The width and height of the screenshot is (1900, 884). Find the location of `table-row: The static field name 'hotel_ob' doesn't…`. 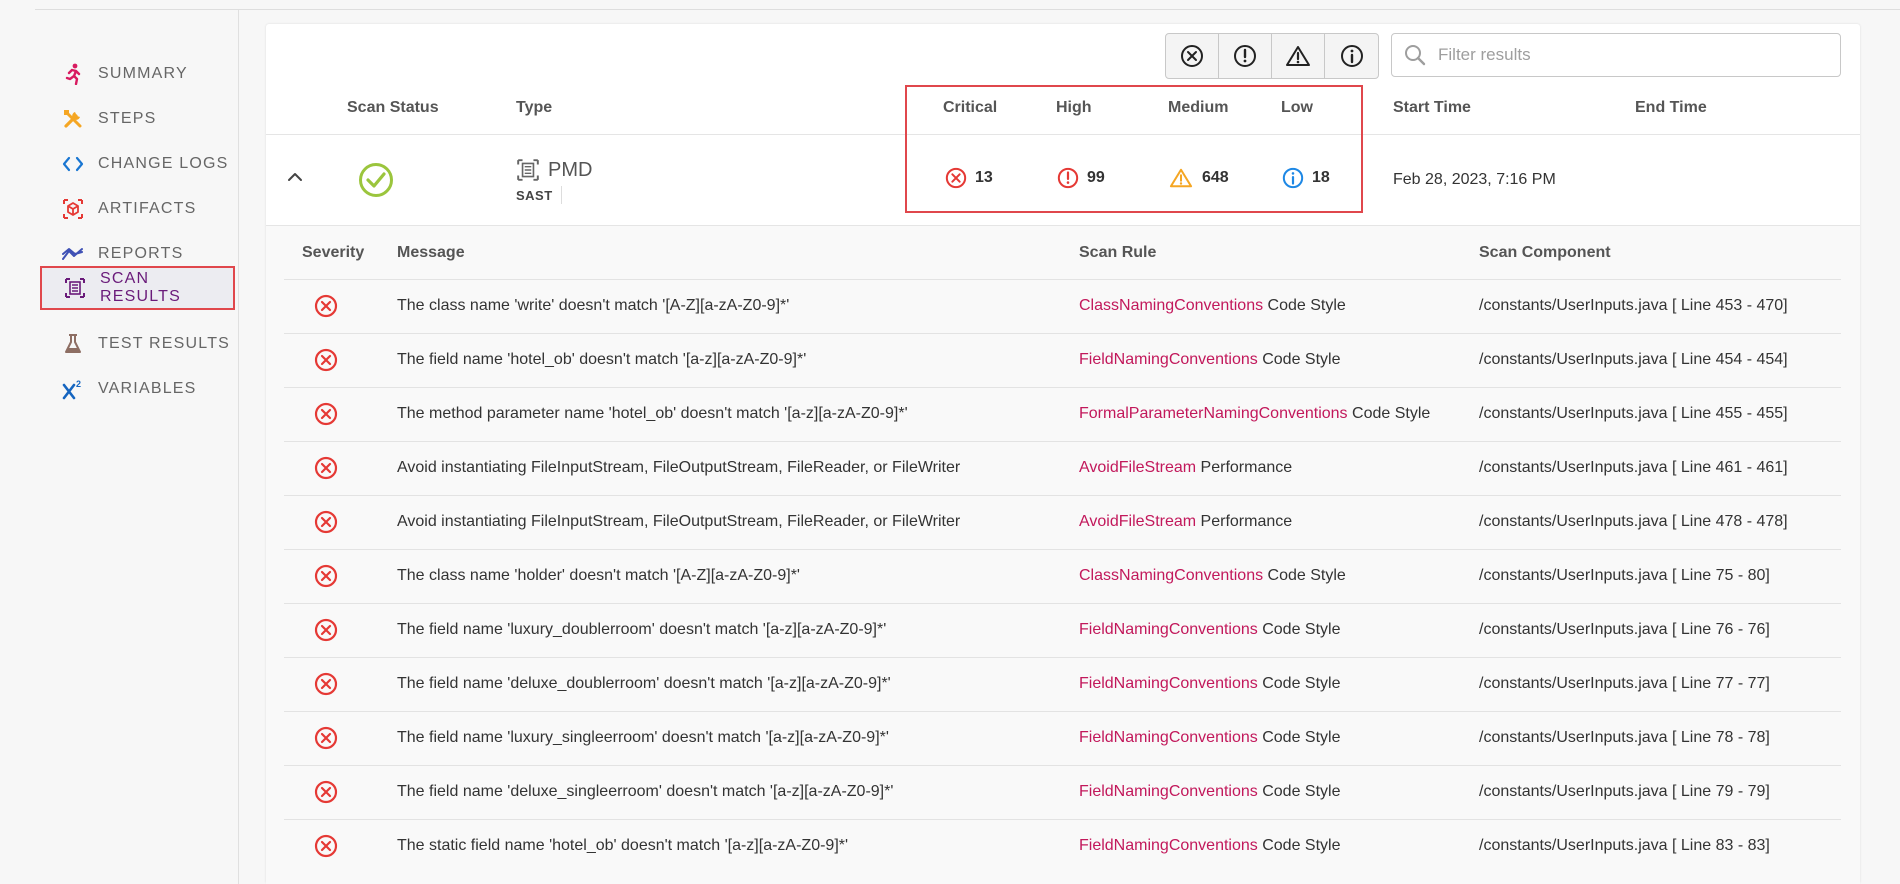

table-row: The static field name 'hotel_ob' doesn't… is located at coordinates (1062, 846).